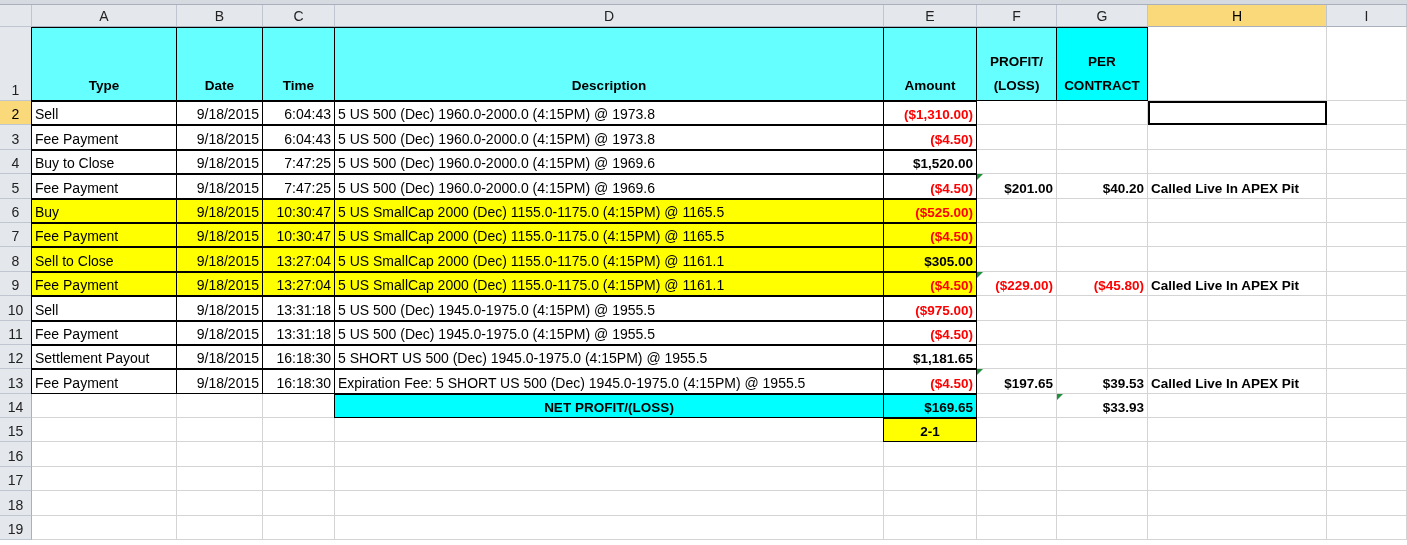 The height and width of the screenshot is (545, 1407). Describe the element at coordinates (16, 381) in the screenshot. I see `row-header: 13` at that location.